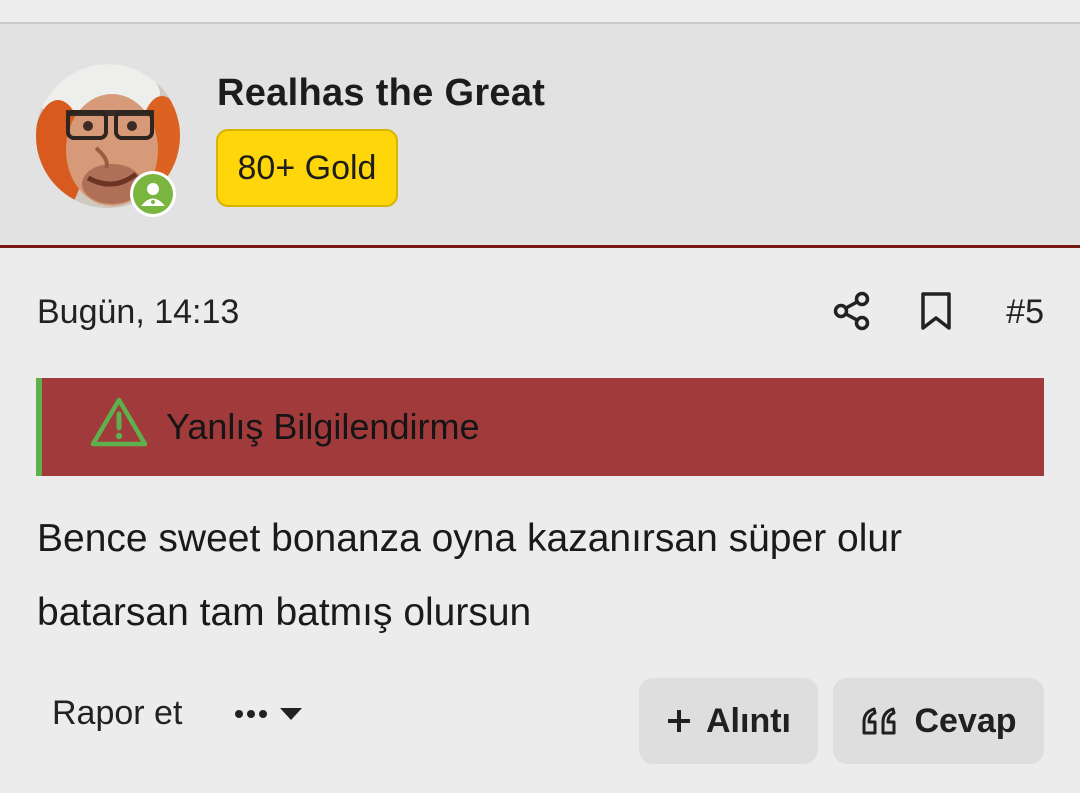 The width and height of the screenshot is (1080, 793). What do you see at coordinates (323, 426) in the screenshot?
I see `warning-label: Yanlış Bilgilendirme` at bounding box center [323, 426].